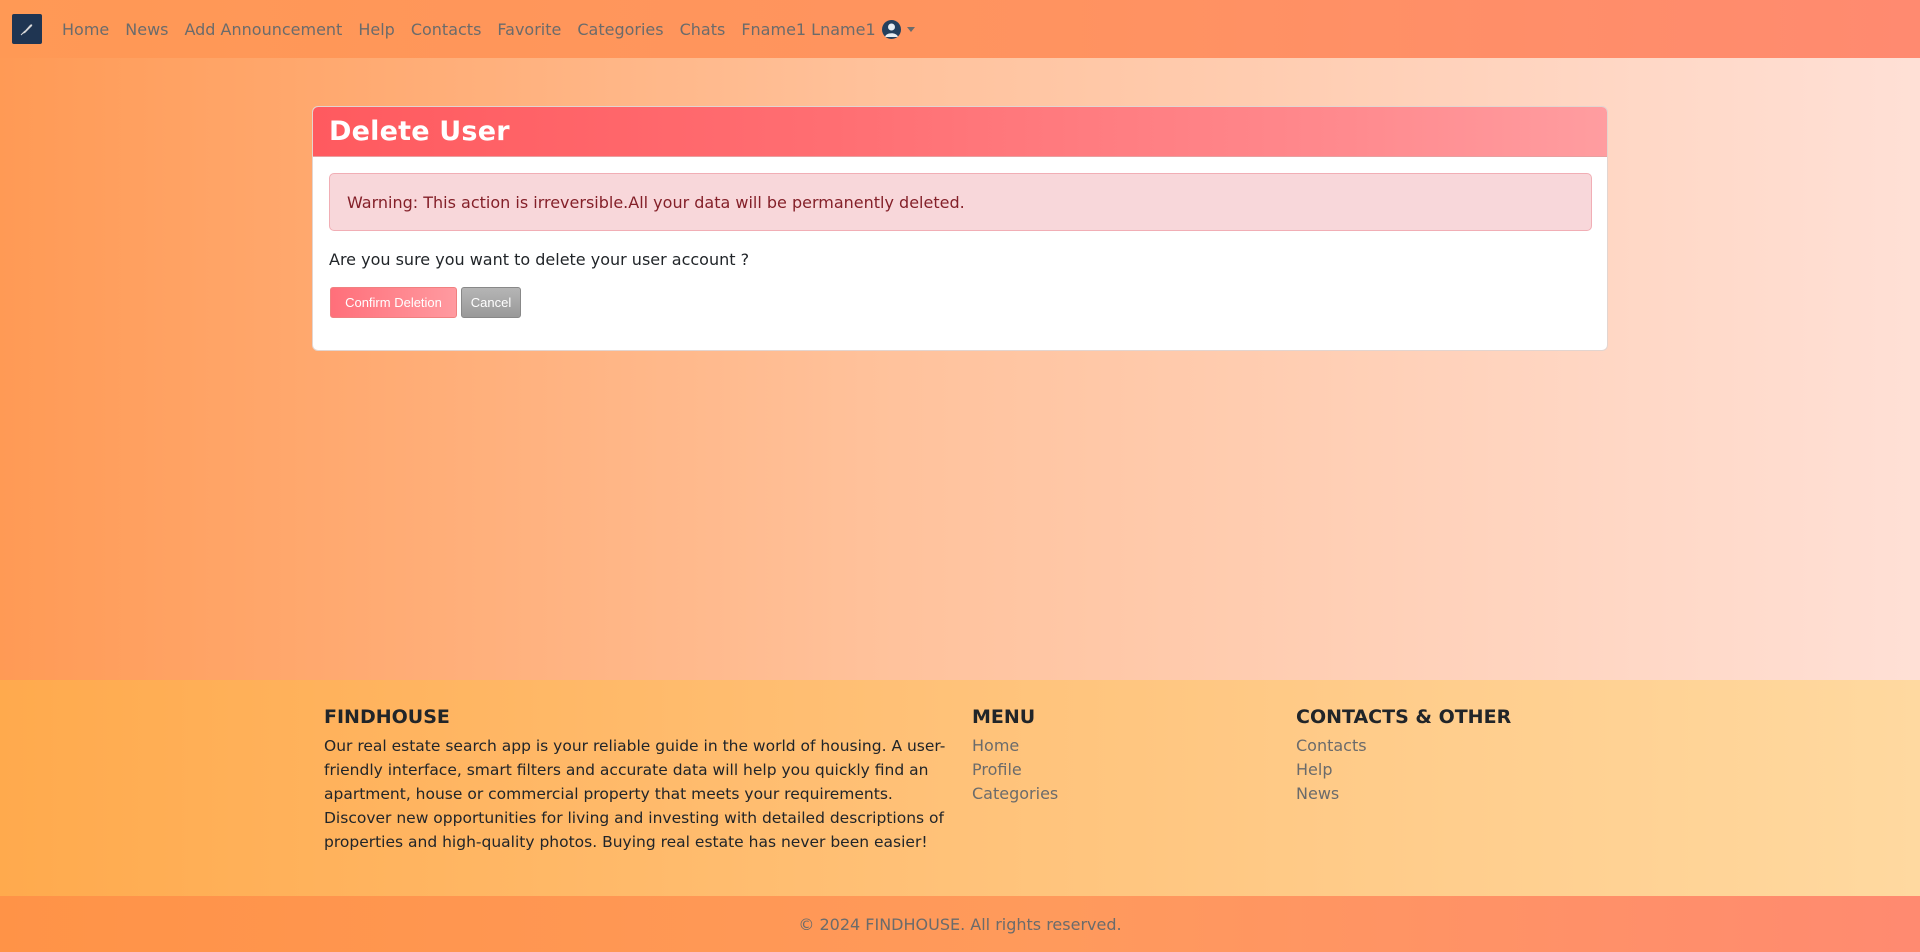  I want to click on footer-menu-column: MENU Home Profile Categories, so click(1015, 756).